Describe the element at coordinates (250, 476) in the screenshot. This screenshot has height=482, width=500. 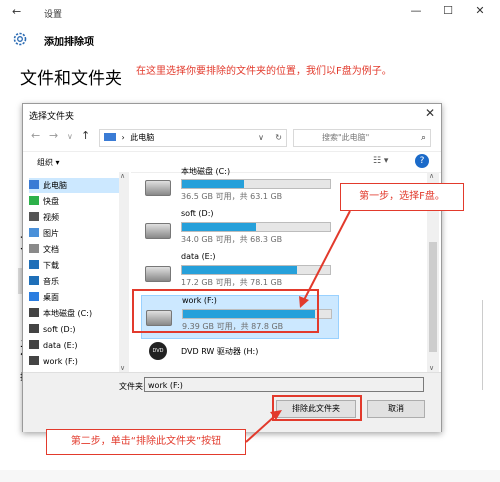
I see `bottom-strip` at that location.